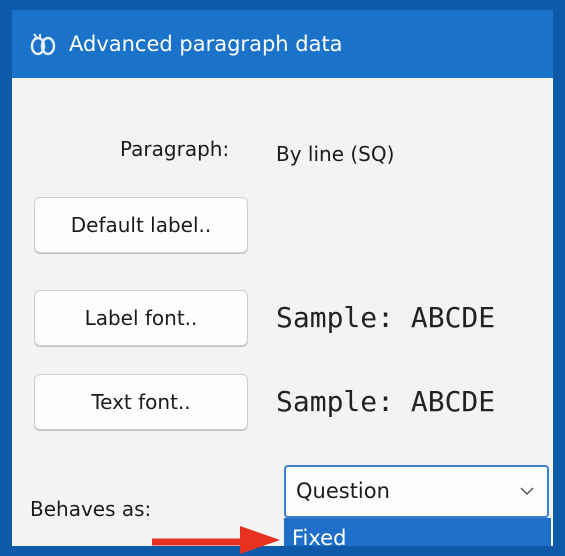  I want to click on dropdown-option-fixed: Fixed, so click(319, 535).